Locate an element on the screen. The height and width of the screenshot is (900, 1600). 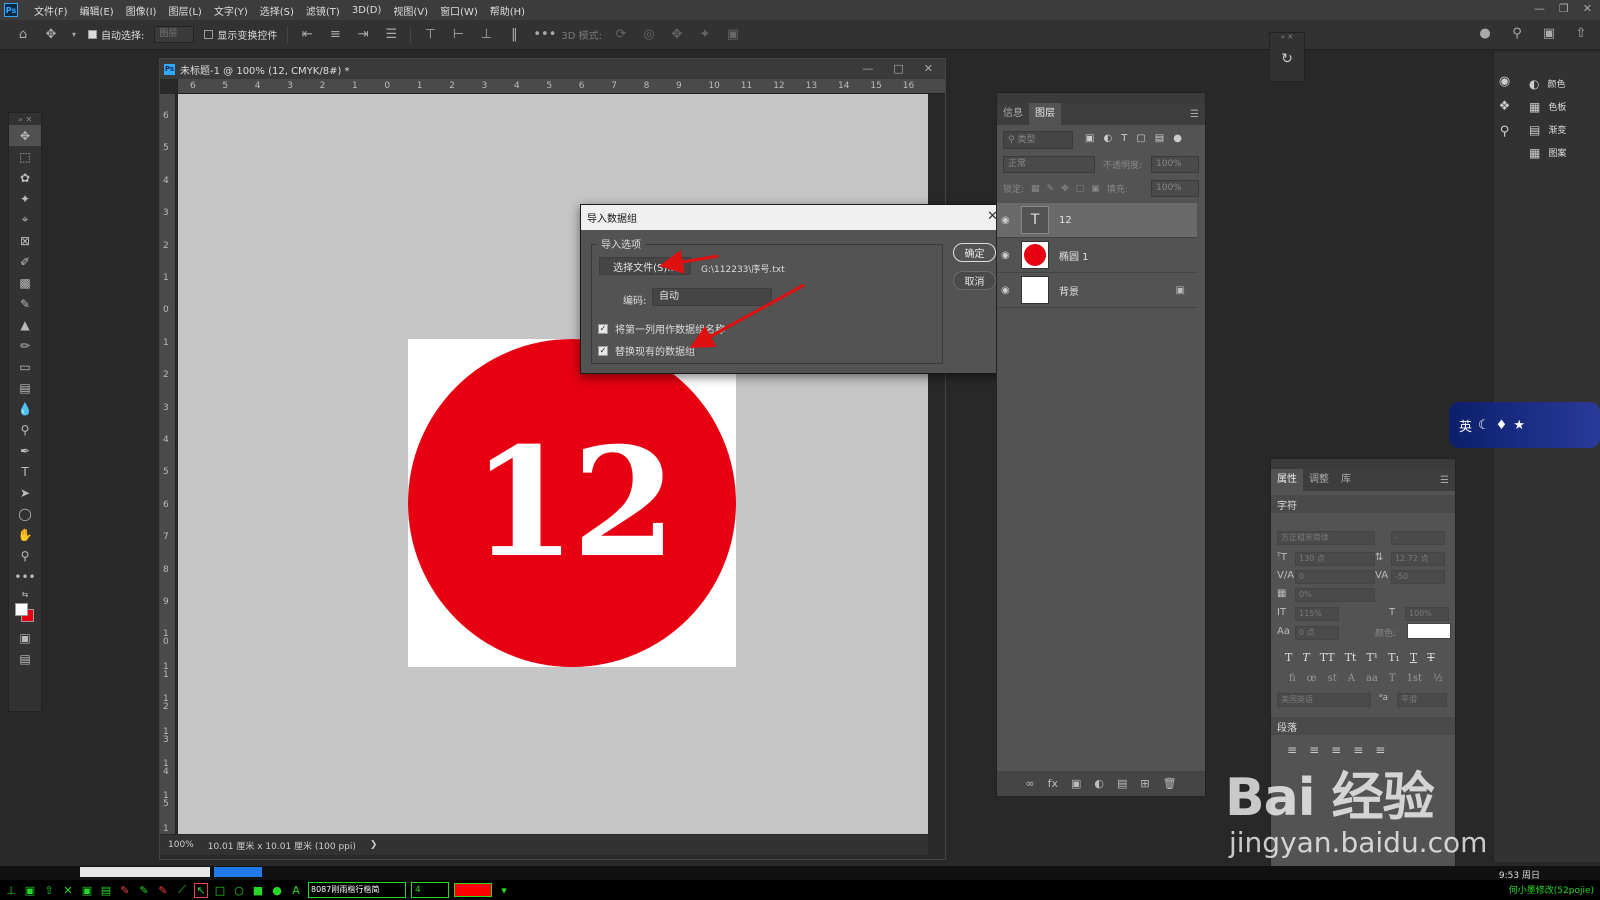
home-icon: ⌂ is located at coordinates (23, 34).